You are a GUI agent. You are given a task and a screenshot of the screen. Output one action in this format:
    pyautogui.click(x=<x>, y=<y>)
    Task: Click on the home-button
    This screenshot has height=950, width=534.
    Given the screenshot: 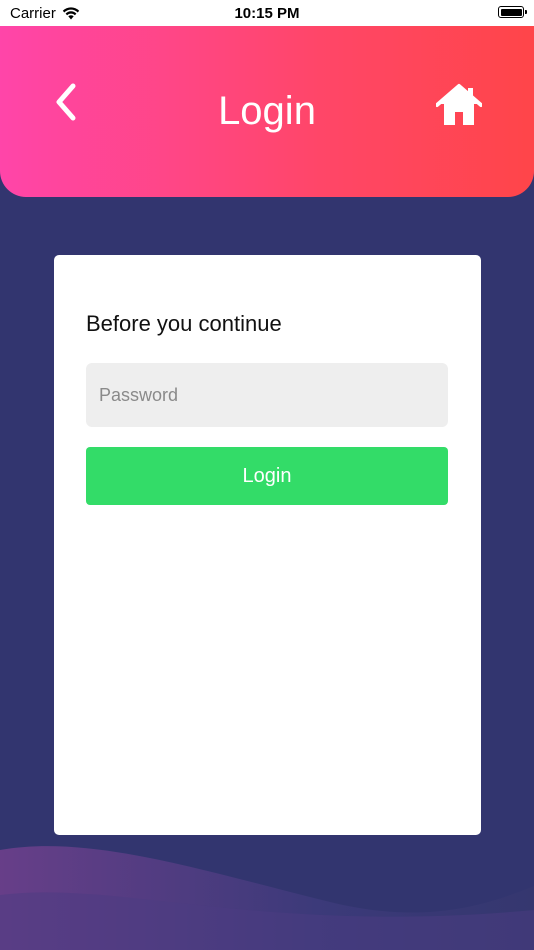 What is the action you would take?
    pyautogui.click(x=459, y=105)
    